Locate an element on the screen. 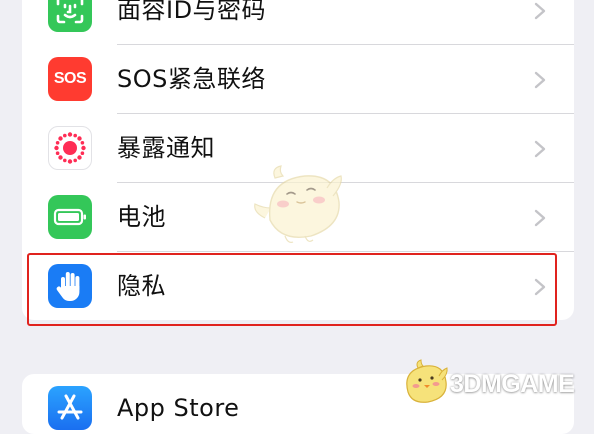 Image resolution: width=594 pixels, height=434 pixels. settings-row-label: SOS紧急联络 is located at coordinates (191, 79).